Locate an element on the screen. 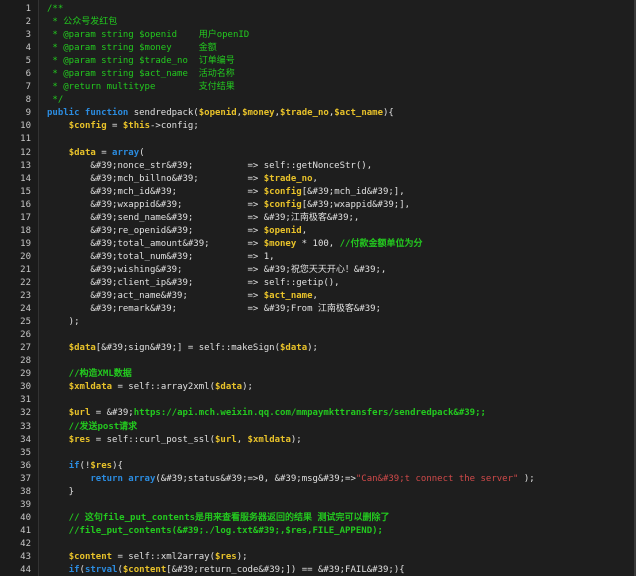 The height and width of the screenshot is (576, 636). code-text: ); is located at coordinates (63, 322).